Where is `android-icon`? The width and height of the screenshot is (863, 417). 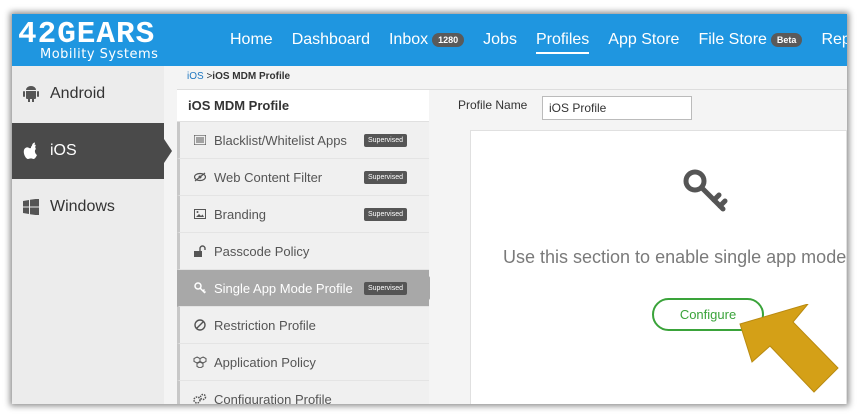
android-icon is located at coordinates (31, 94).